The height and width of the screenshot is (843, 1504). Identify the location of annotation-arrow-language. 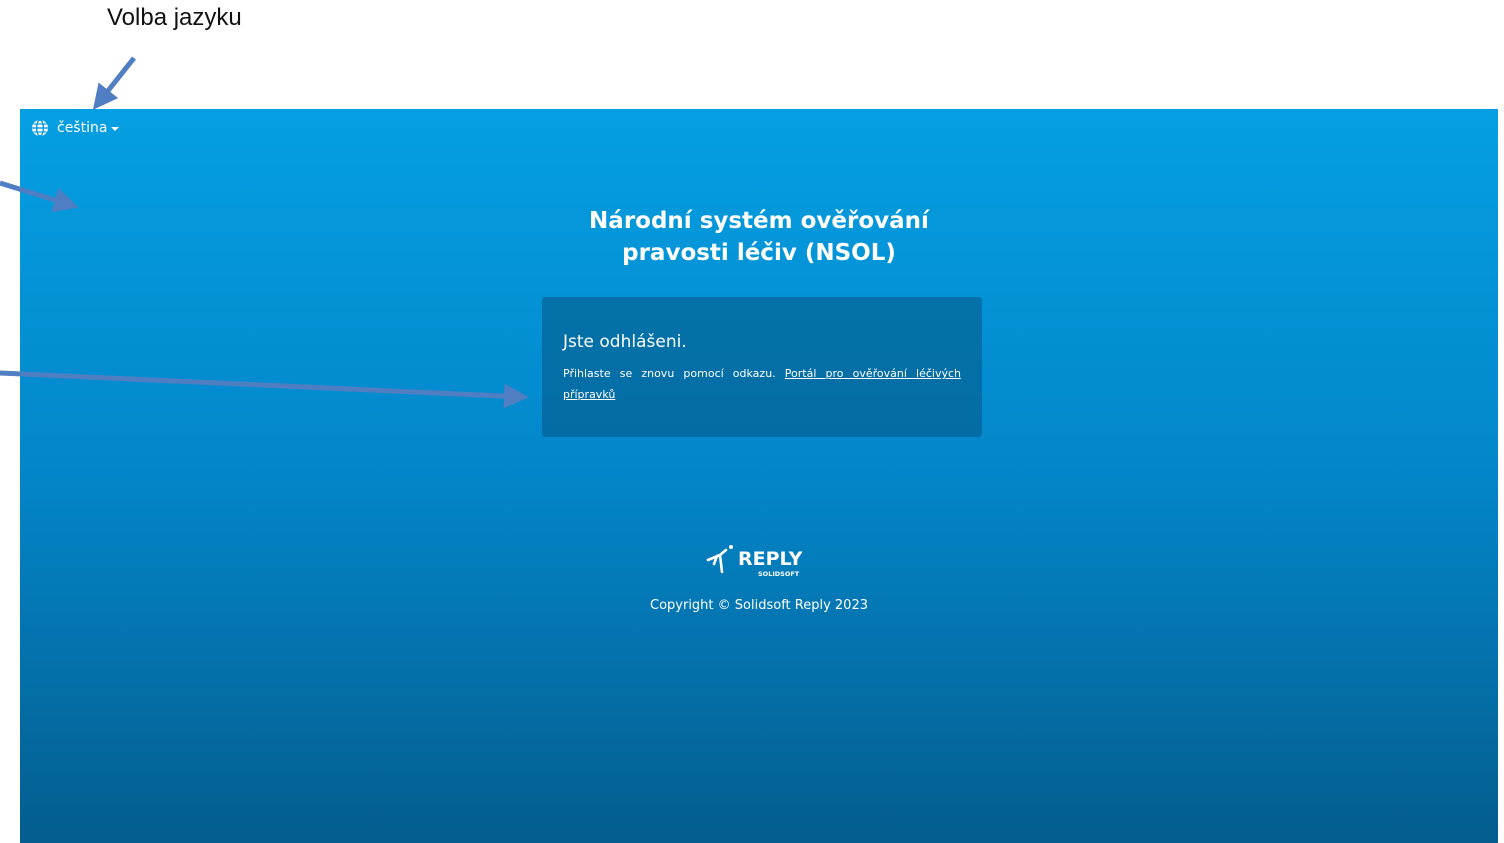
(114, 83).